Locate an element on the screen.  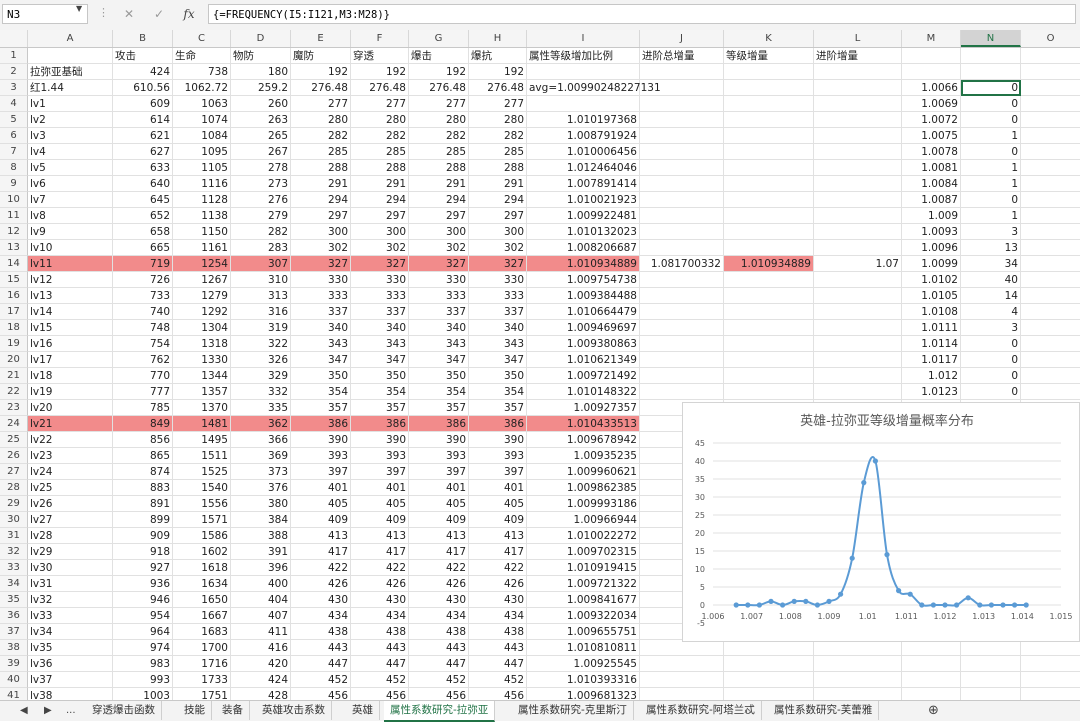
cell-d32: 391 is located at coordinates (261, 552).